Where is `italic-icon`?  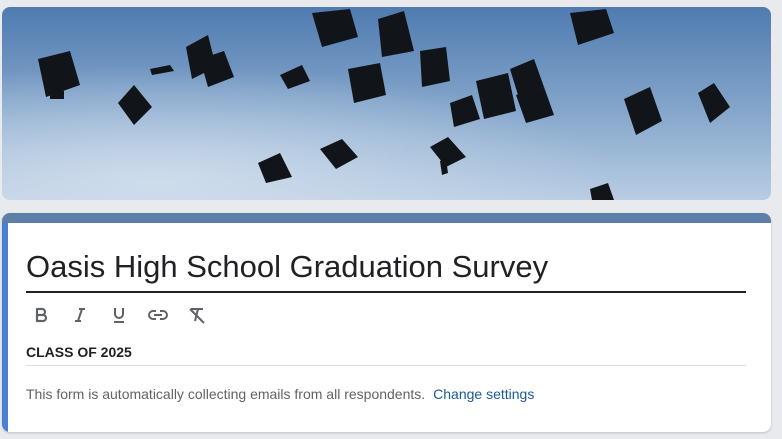
italic-icon is located at coordinates (80, 315).